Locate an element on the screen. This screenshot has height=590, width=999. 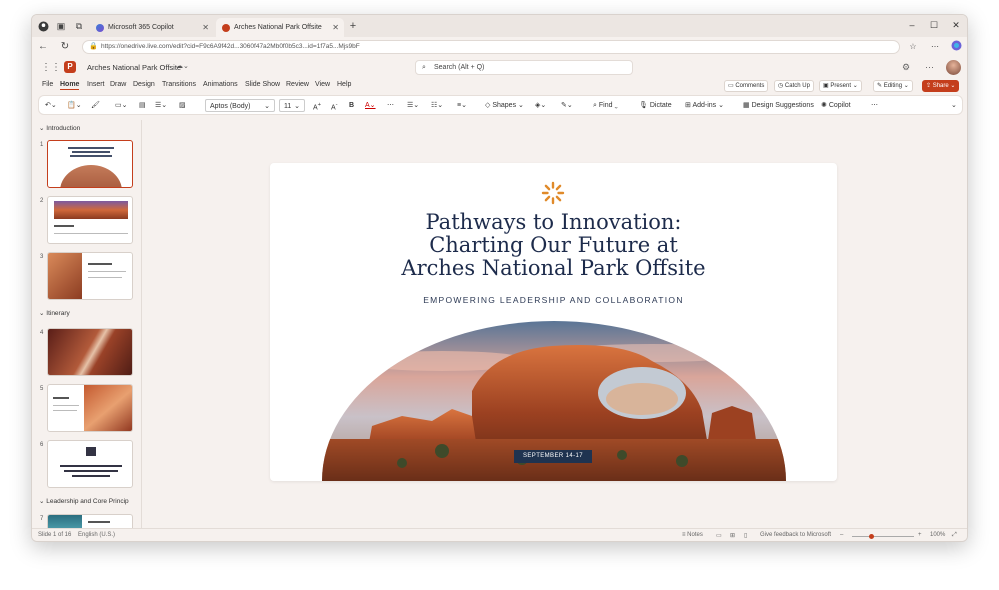
refresh-icon: ↻ is located at coordinates (65, 47).